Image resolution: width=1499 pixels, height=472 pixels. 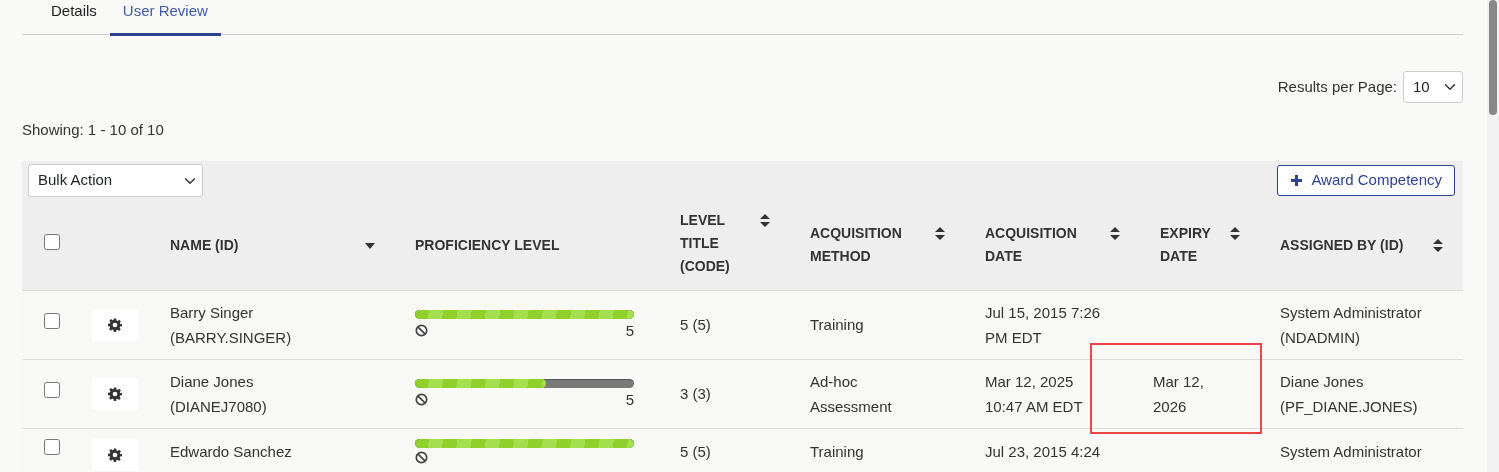 What do you see at coordinates (1297, 180) in the screenshot?
I see `plus-icon` at bounding box center [1297, 180].